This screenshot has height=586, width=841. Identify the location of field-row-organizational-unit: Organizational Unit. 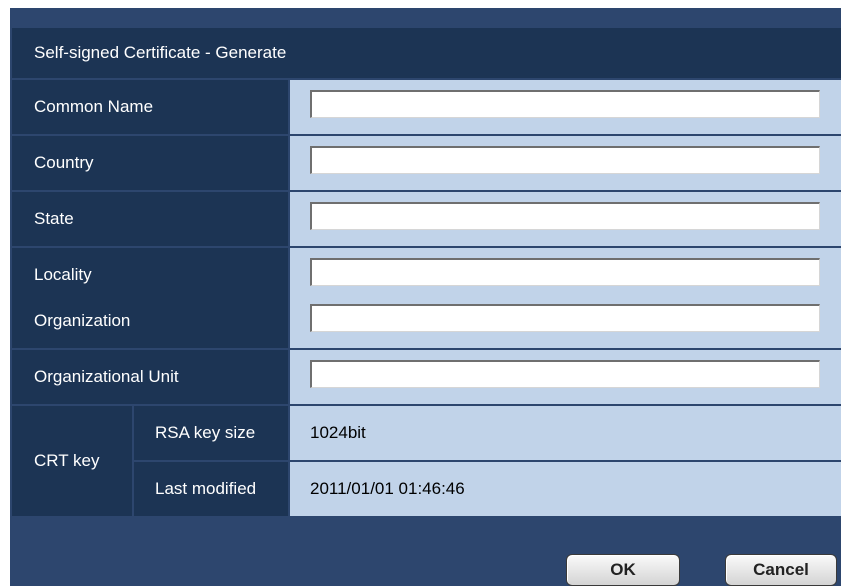
(426, 377).